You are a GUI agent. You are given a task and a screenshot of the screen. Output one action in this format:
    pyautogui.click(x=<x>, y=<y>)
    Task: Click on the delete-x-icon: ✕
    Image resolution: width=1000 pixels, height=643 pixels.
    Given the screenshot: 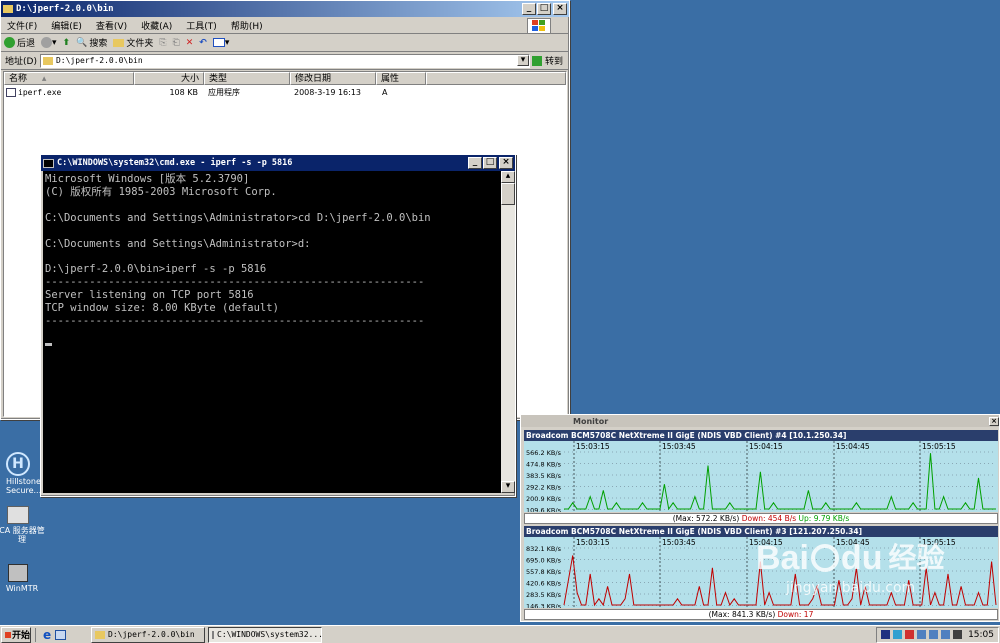 What is the action you would take?
    pyautogui.click(x=189, y=42)
    